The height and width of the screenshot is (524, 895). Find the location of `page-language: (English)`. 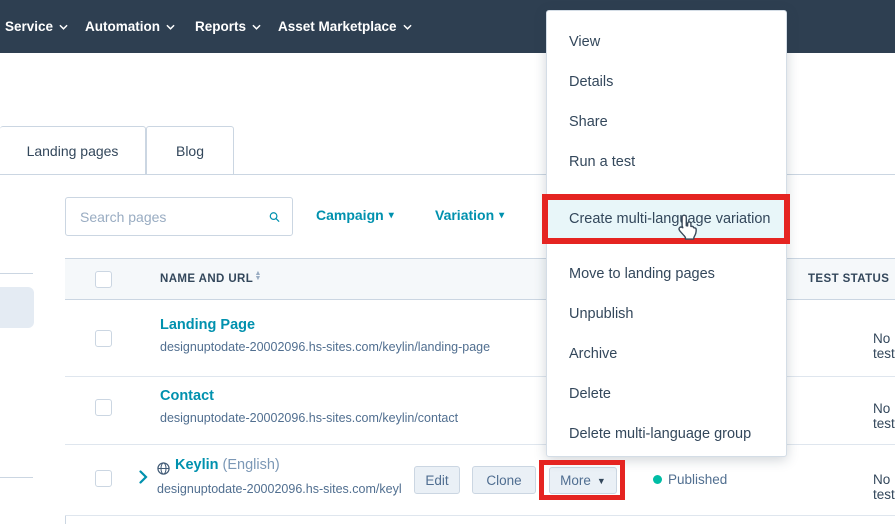

page-language: (English) is located at coordinates (251, 465).